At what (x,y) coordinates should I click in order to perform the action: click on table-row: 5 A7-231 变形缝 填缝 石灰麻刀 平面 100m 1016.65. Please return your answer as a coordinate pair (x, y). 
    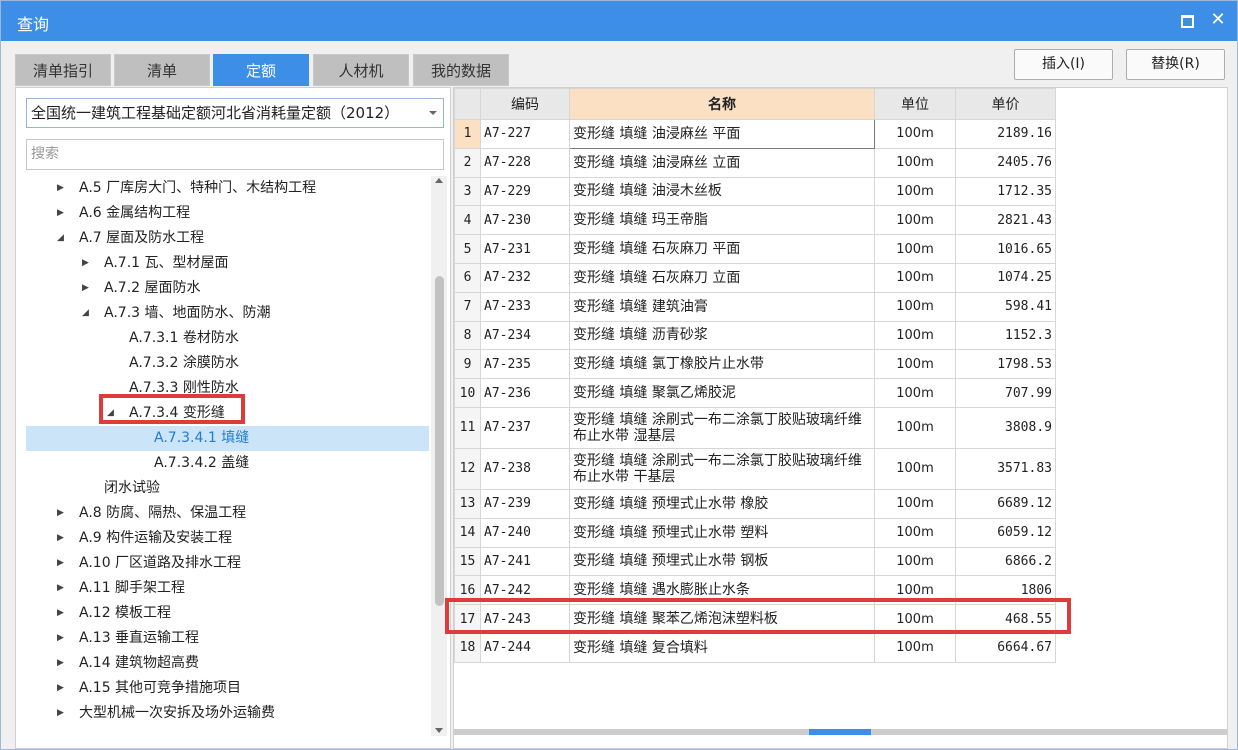
    Looking at the image, I should click on (755, 249).